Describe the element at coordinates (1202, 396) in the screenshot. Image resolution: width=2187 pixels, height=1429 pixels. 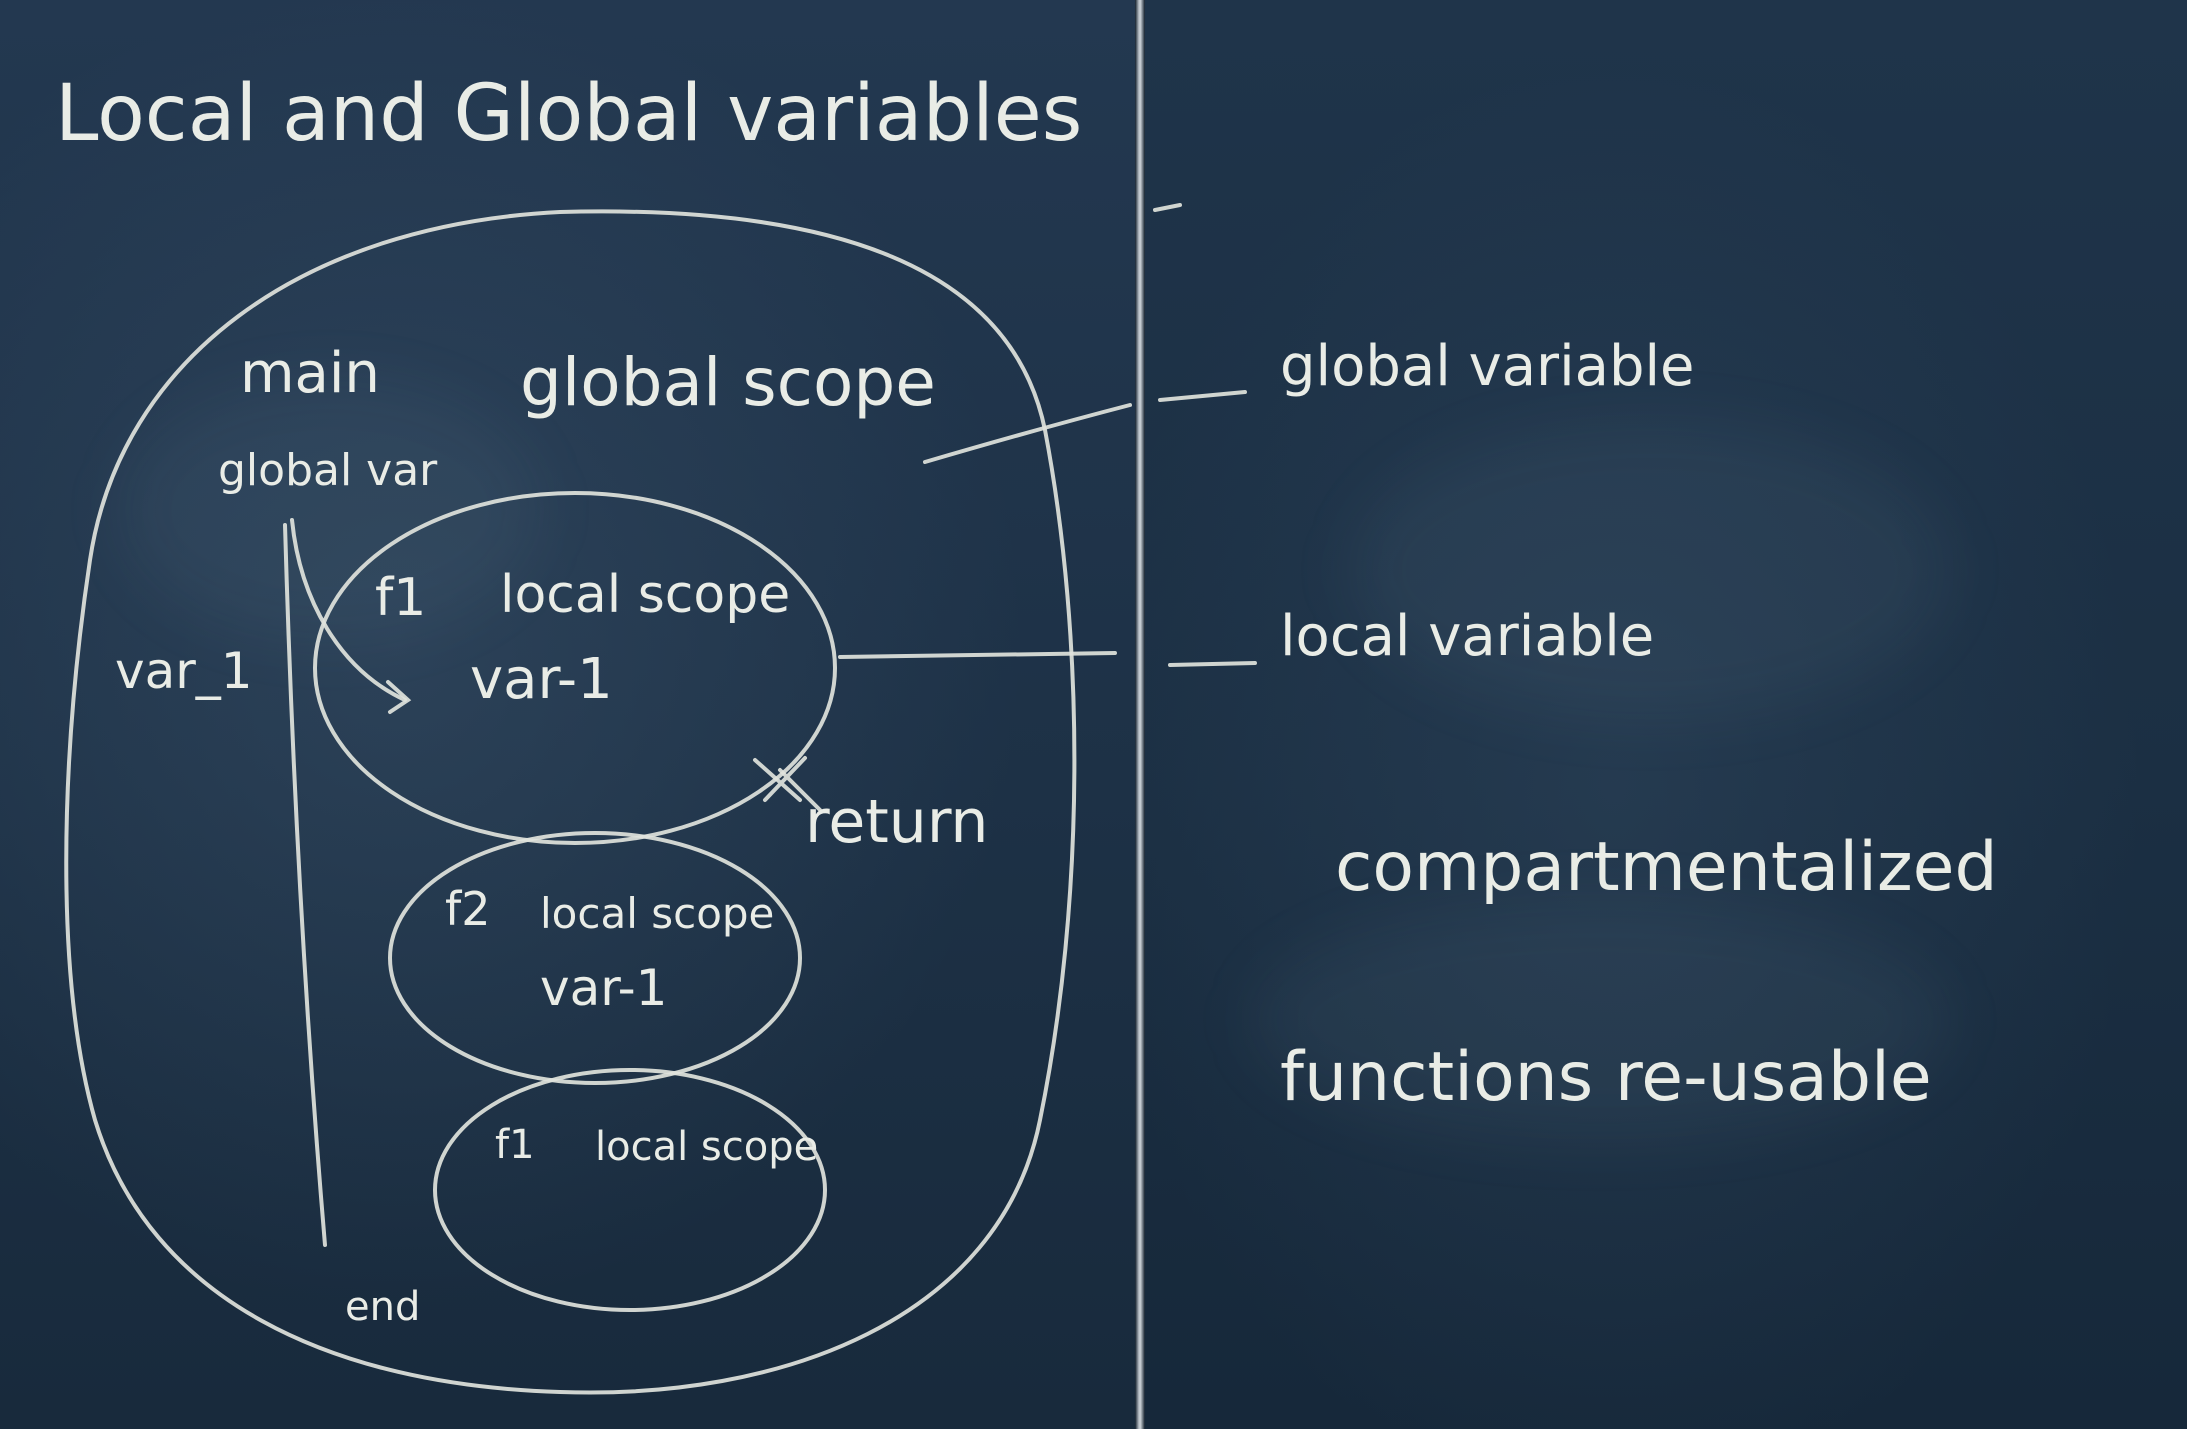
I see `global-variable-tick` at that location.